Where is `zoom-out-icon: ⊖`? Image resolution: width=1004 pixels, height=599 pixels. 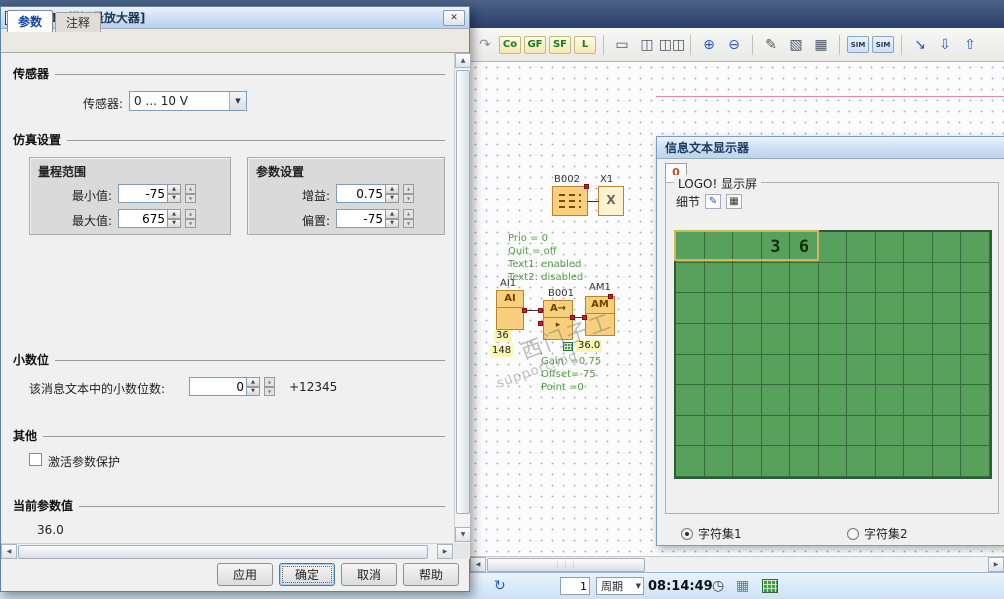 zoom-out-icon: ⊖ is located at coordinates (734, 45).